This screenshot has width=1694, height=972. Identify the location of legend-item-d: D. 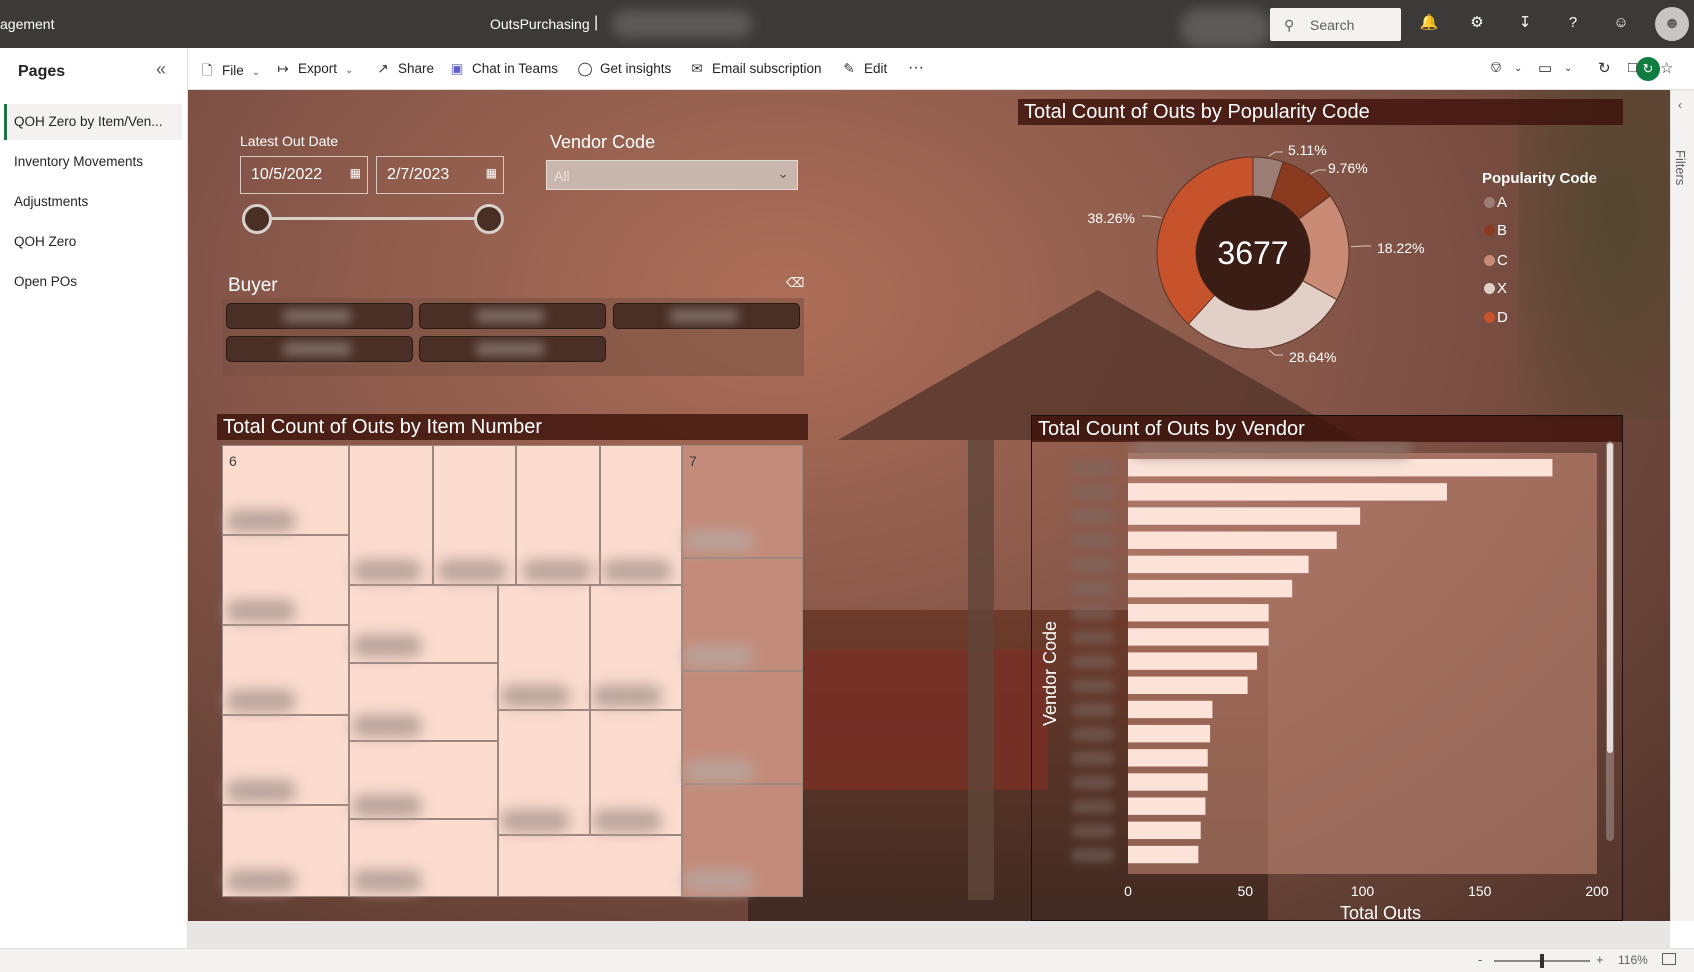
(1496, 317).